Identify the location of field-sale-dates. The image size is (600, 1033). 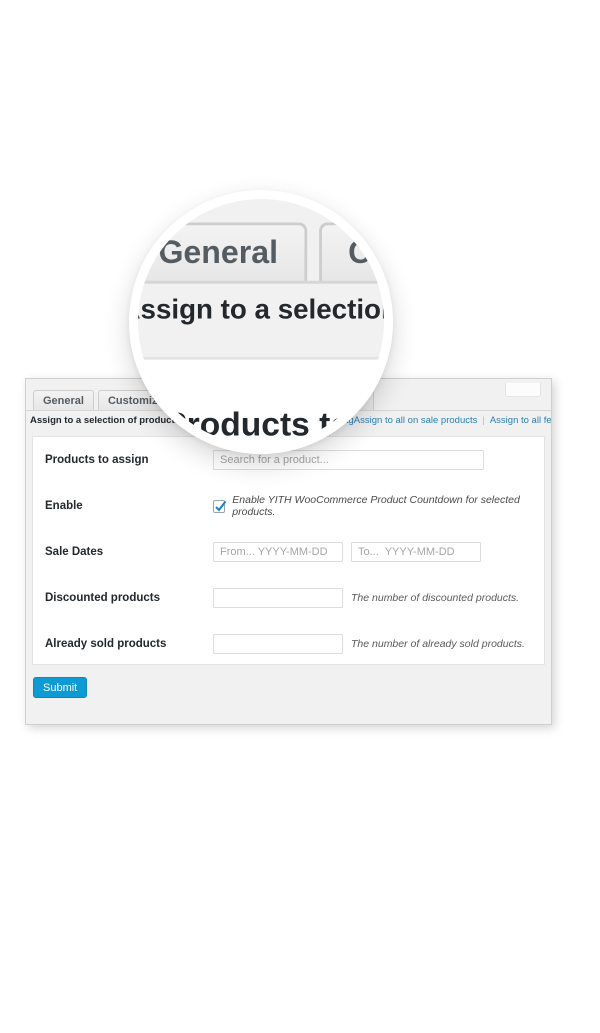
(378, 552).